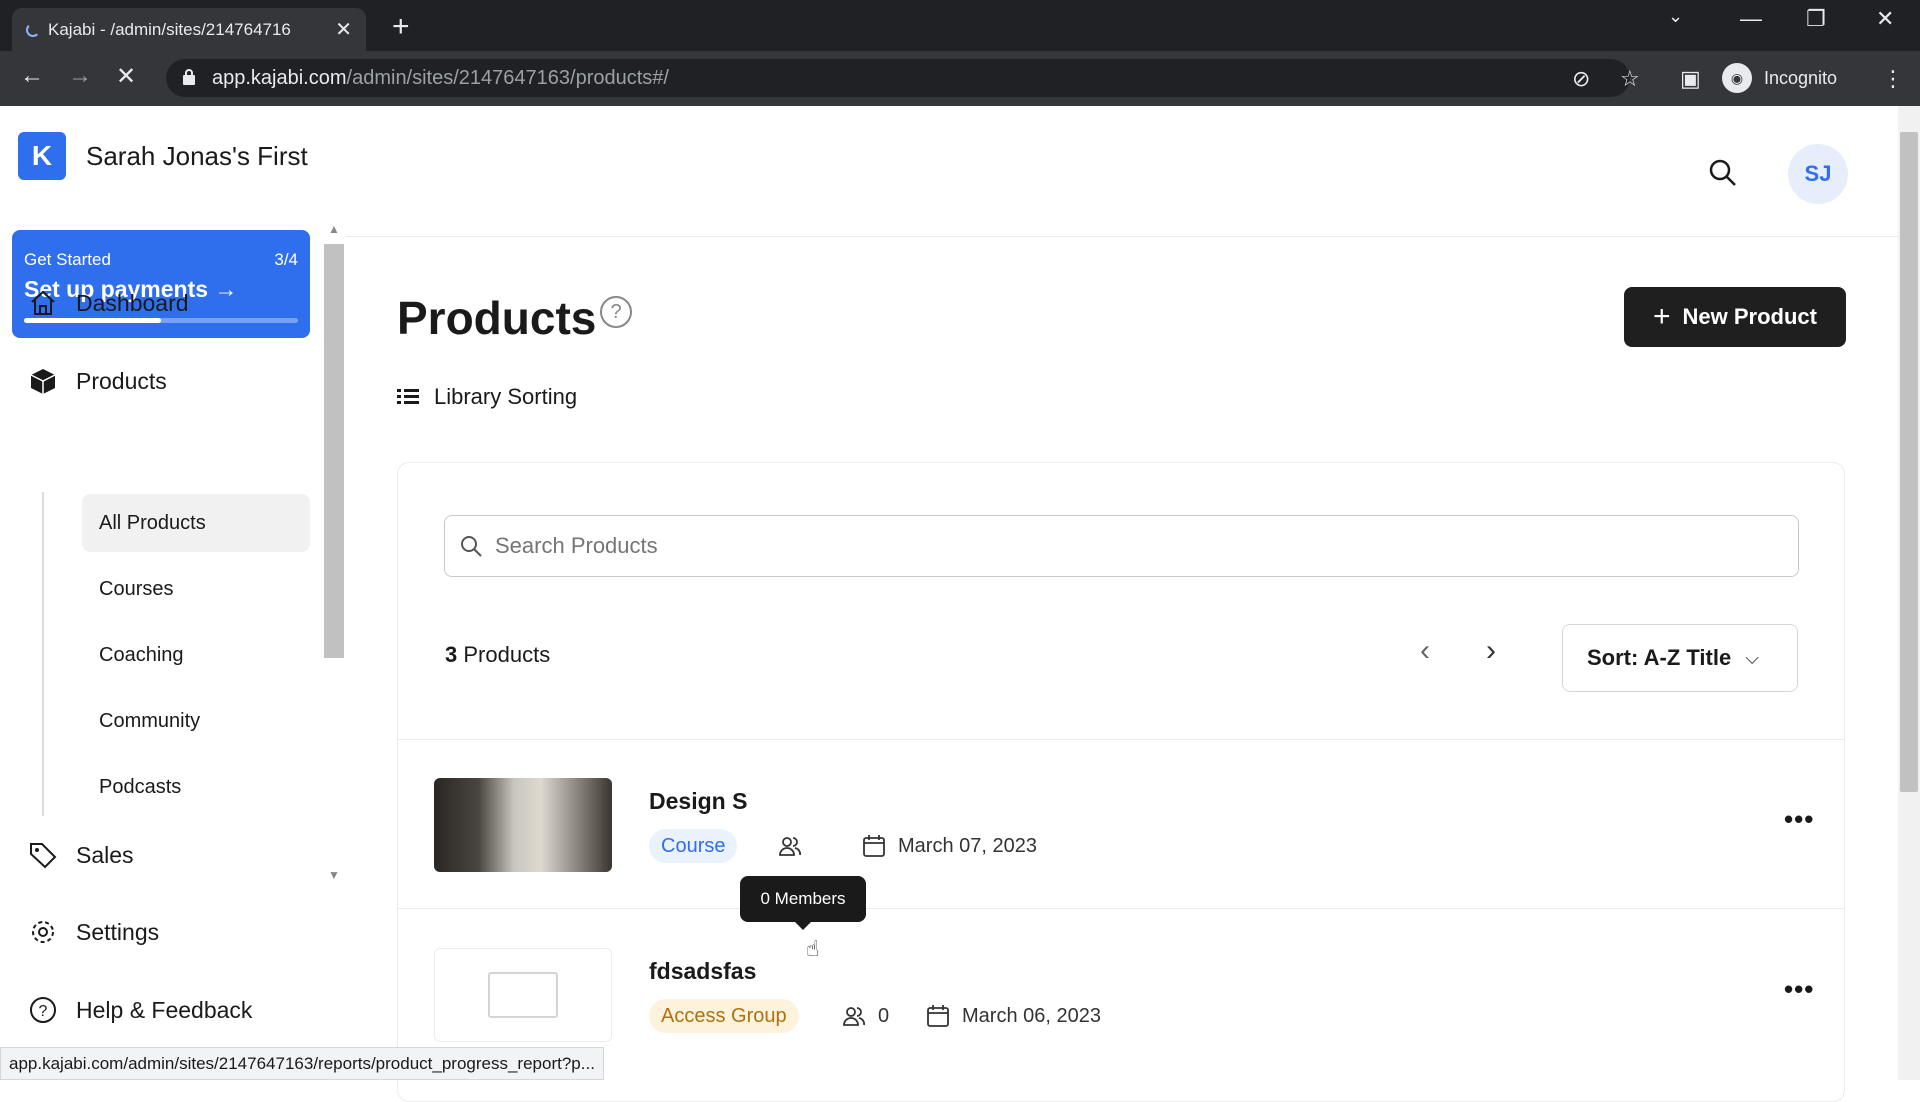 The height and width of the screenshot is (1102, 1920). Describe the element at coordinates (43, 302) in the screenshot. I see `home-icon` at that location.